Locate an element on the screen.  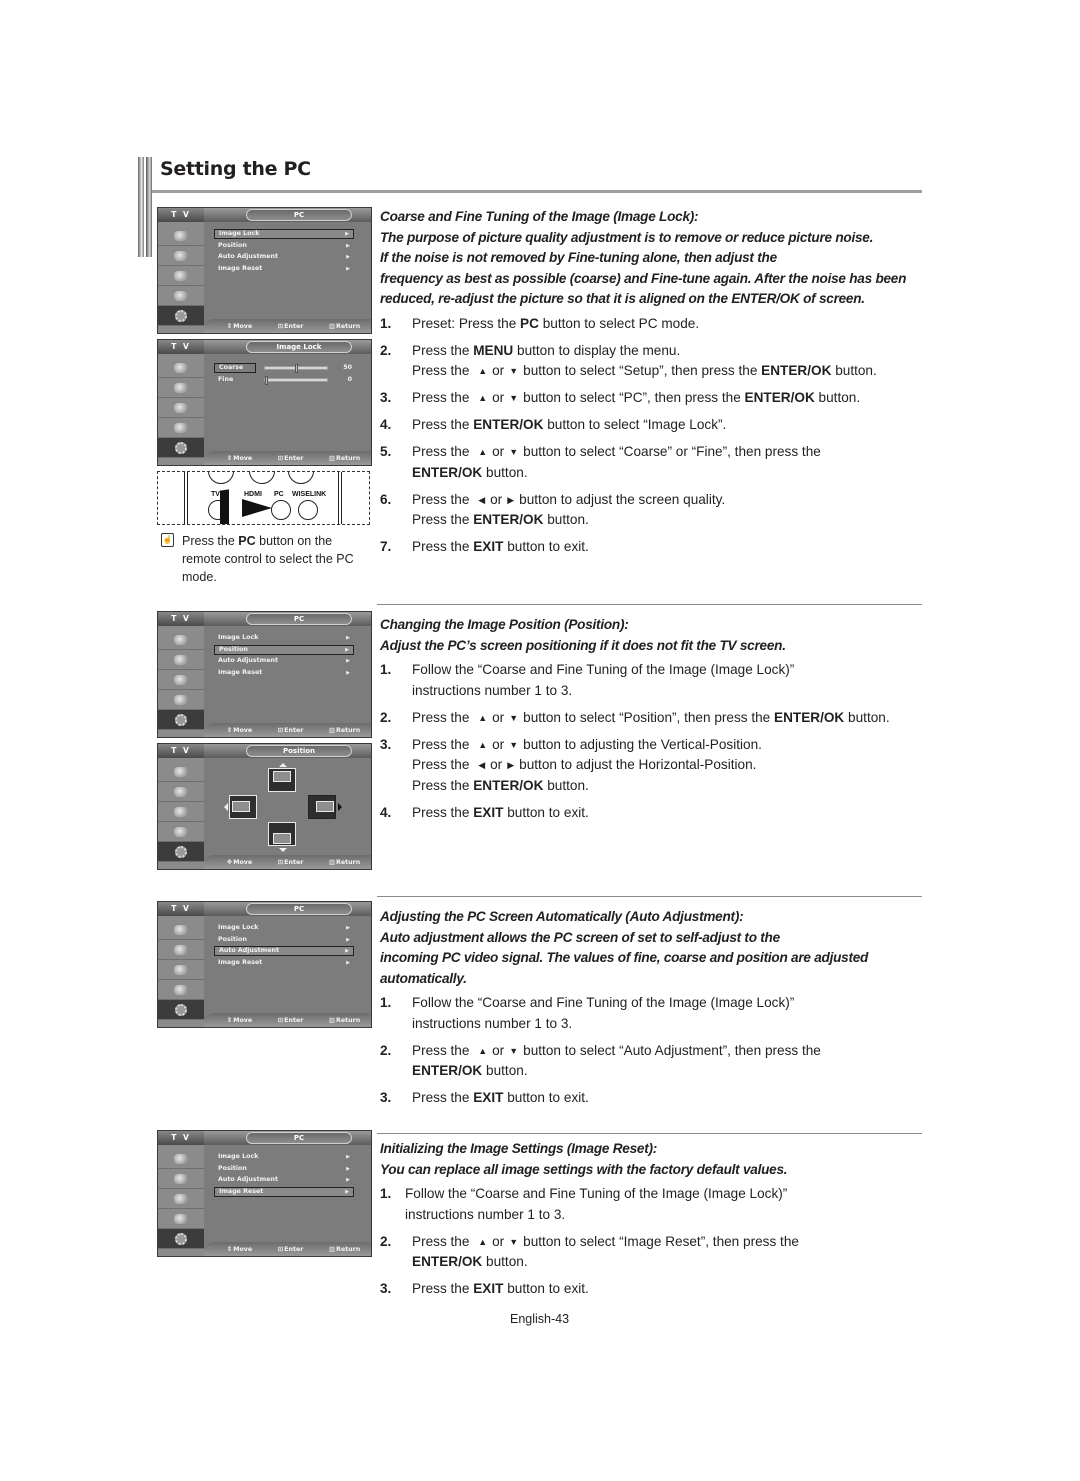
slider-value: 50 is located at coordinates (347, 367).